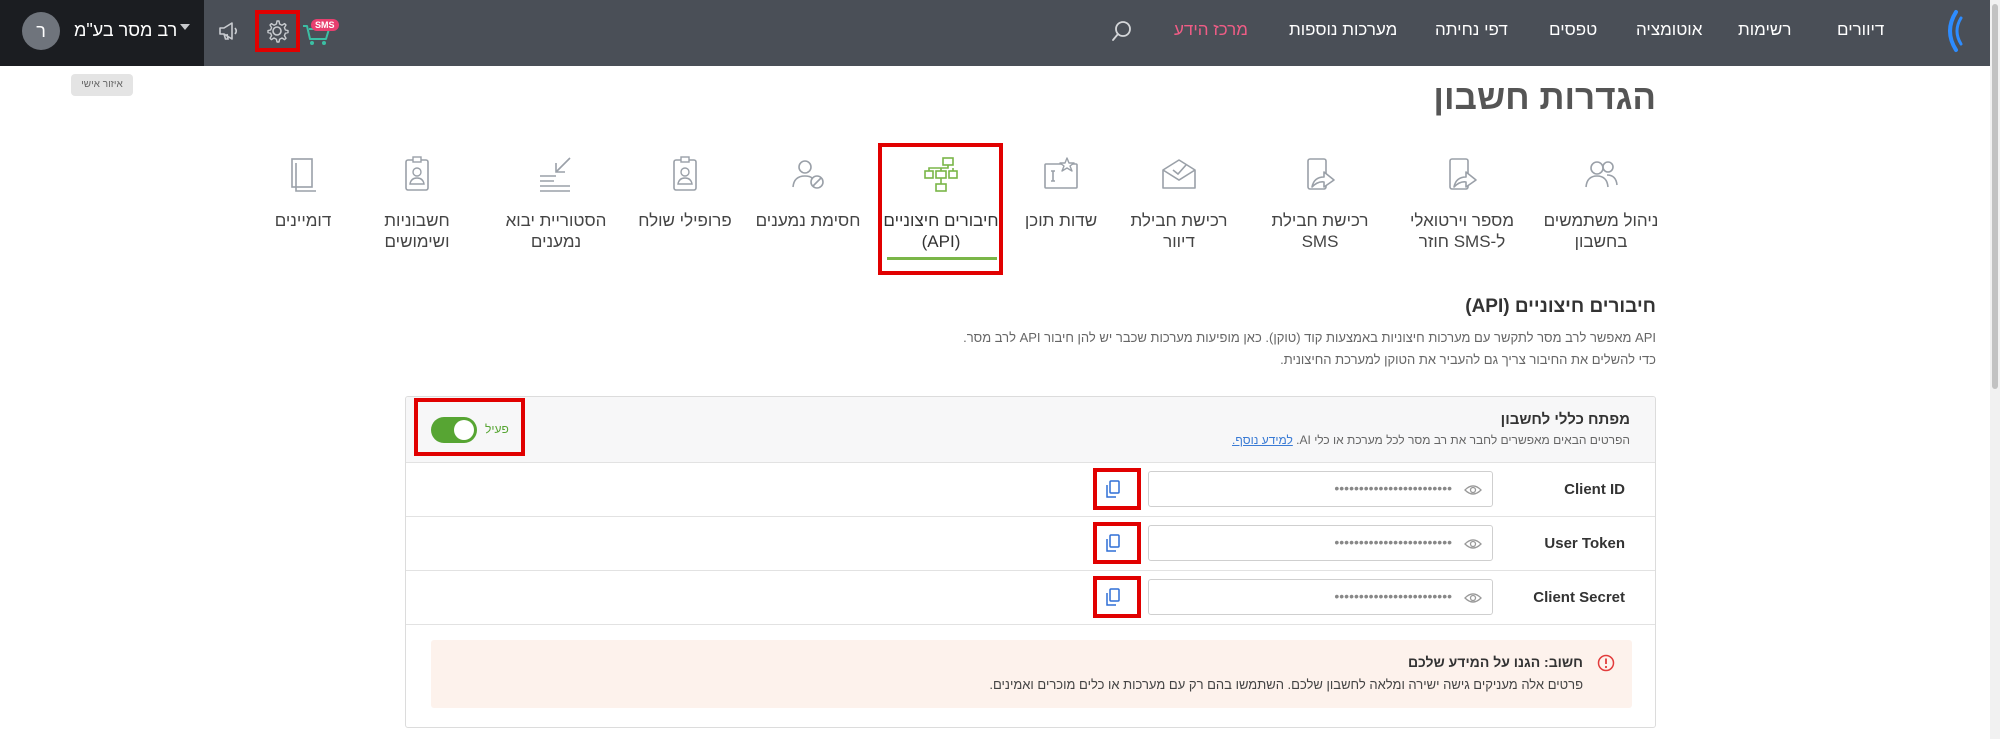 The height and width of the screenshot is (739, 2000). I want to click on highlight-copy-client-secret, so click(1117, 597).